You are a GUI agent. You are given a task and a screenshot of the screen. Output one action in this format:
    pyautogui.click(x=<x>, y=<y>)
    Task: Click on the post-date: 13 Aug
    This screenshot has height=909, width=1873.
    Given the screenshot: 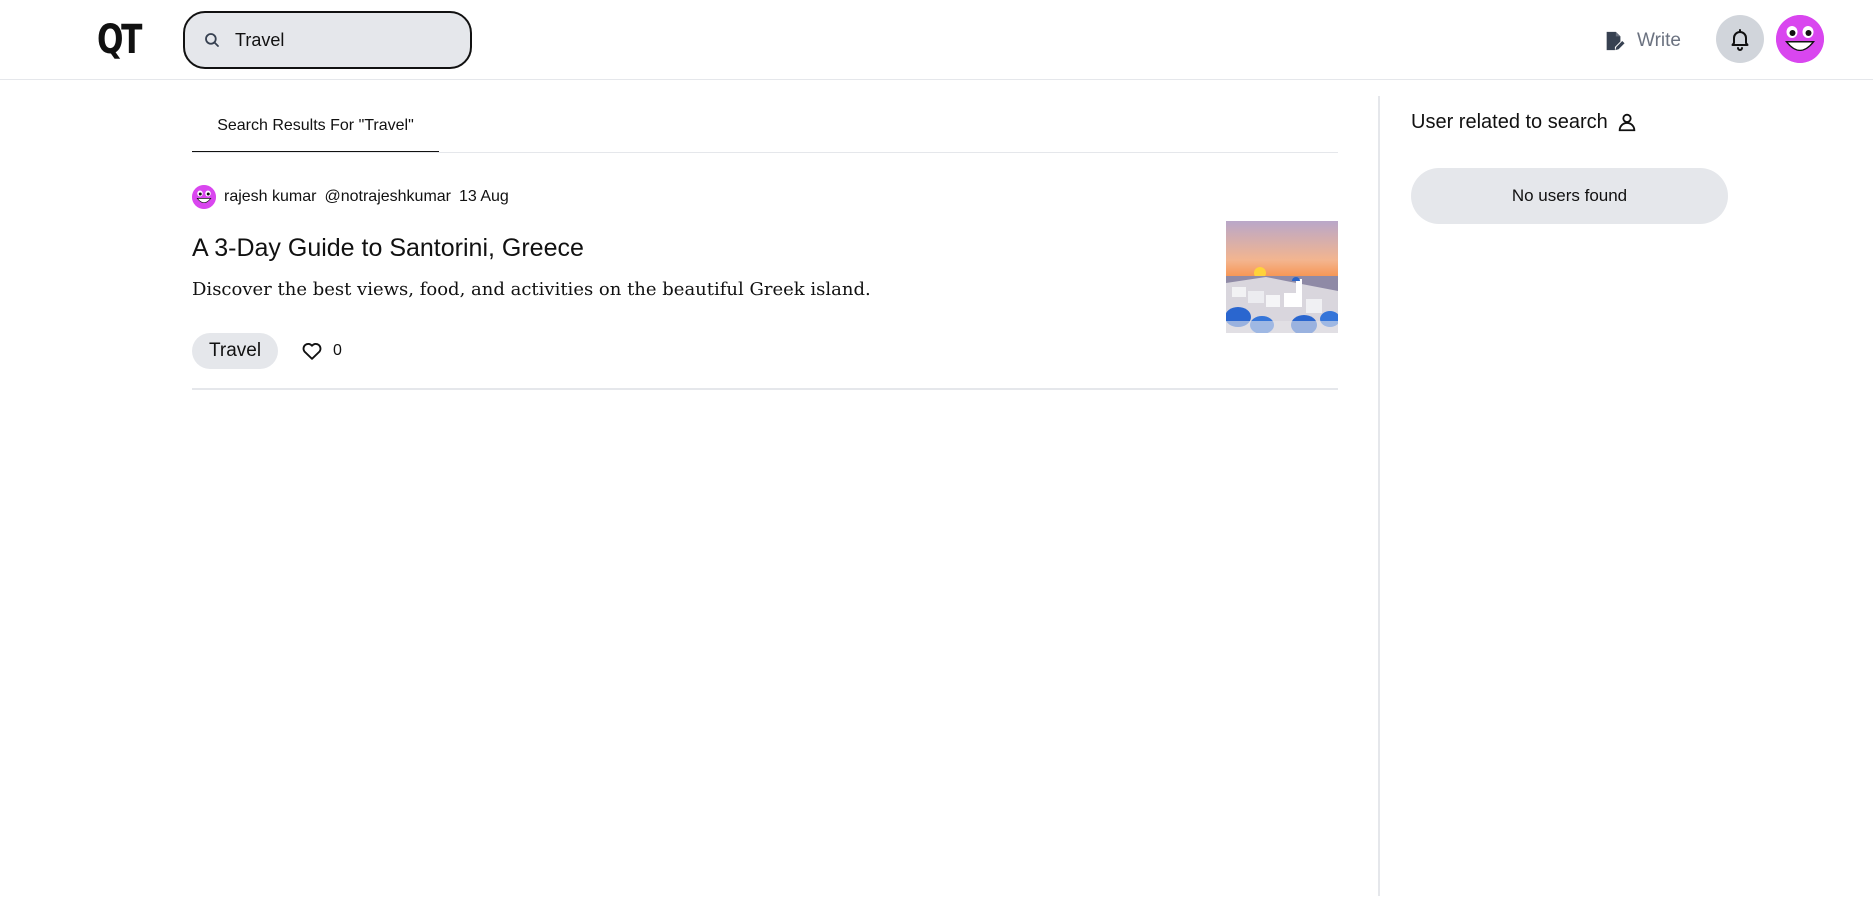 What is the action you would take?
    pyautogui.click(x=484, y=196)
    